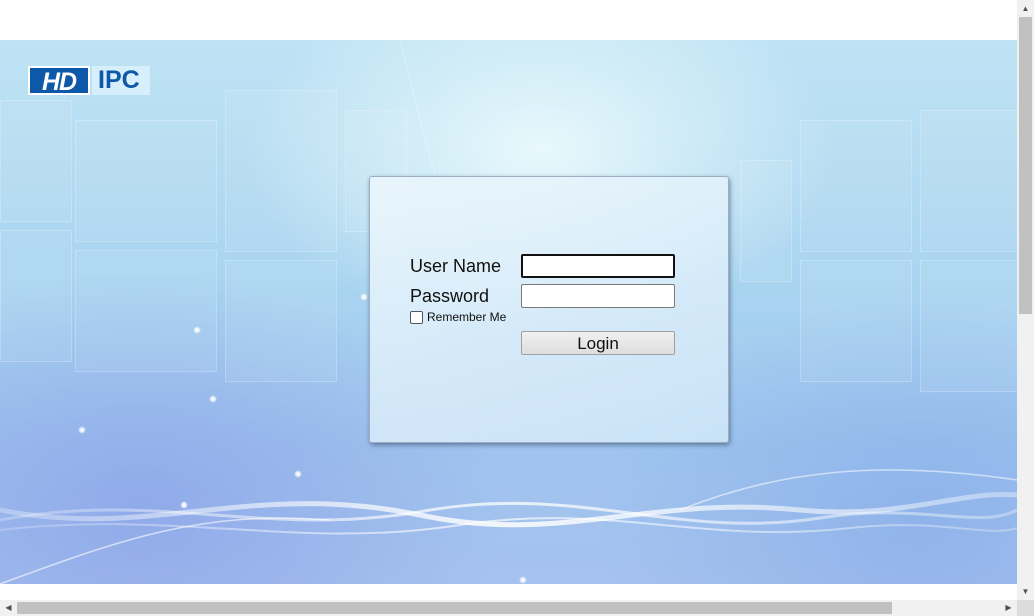  I want to click on arrow-right-icon: ▶, so click(1008, 608).